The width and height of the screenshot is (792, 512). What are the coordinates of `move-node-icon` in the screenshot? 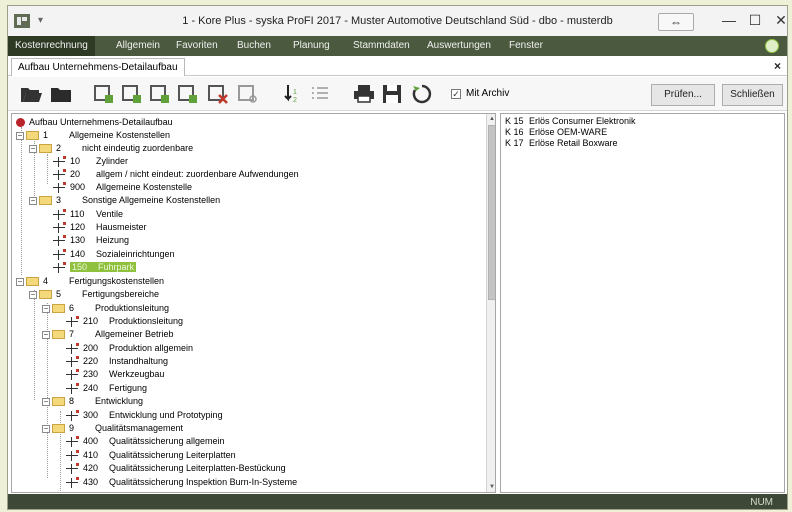 It's located at (188, 94).